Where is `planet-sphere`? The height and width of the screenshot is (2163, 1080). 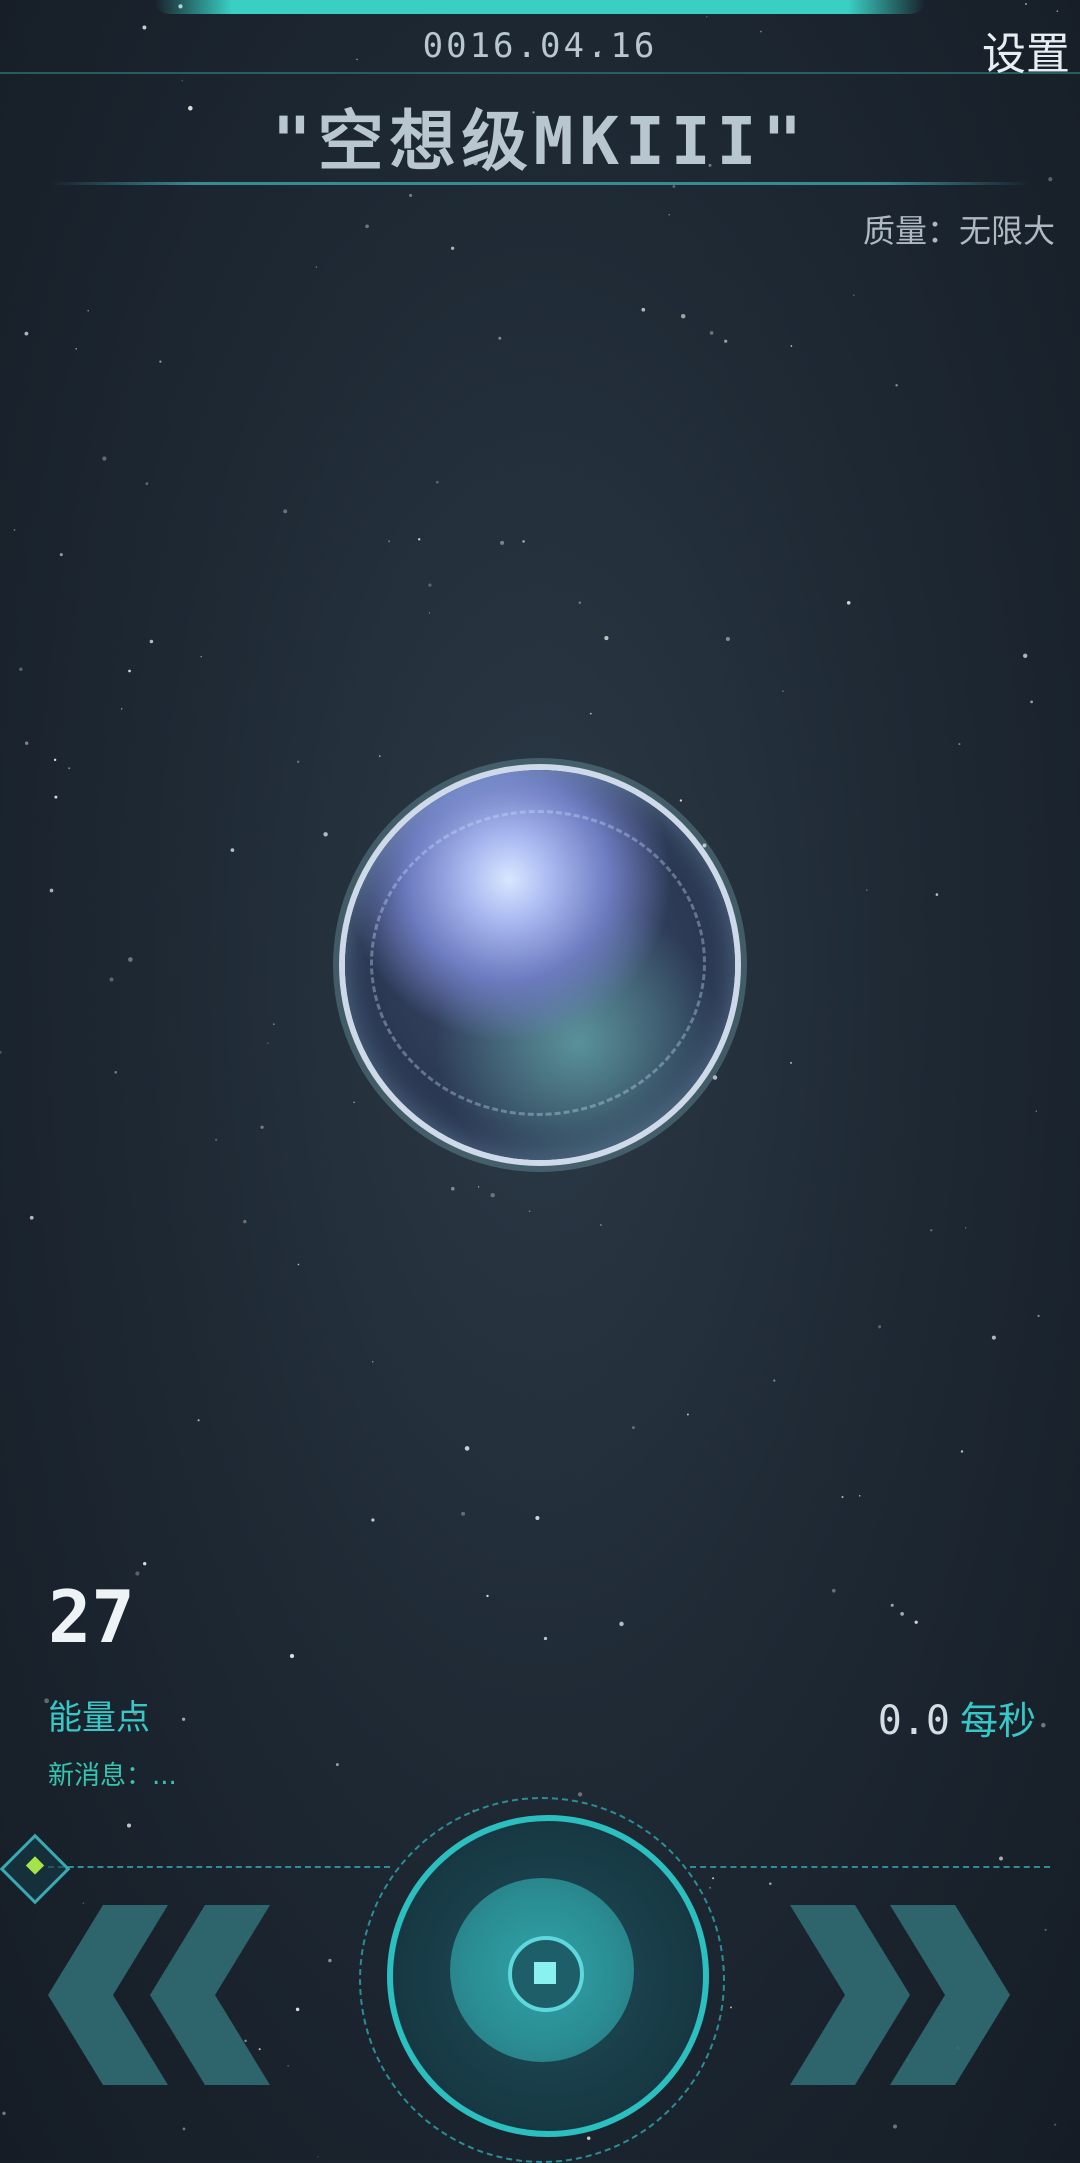
planet-sphere is located at coordinates (540, 965).